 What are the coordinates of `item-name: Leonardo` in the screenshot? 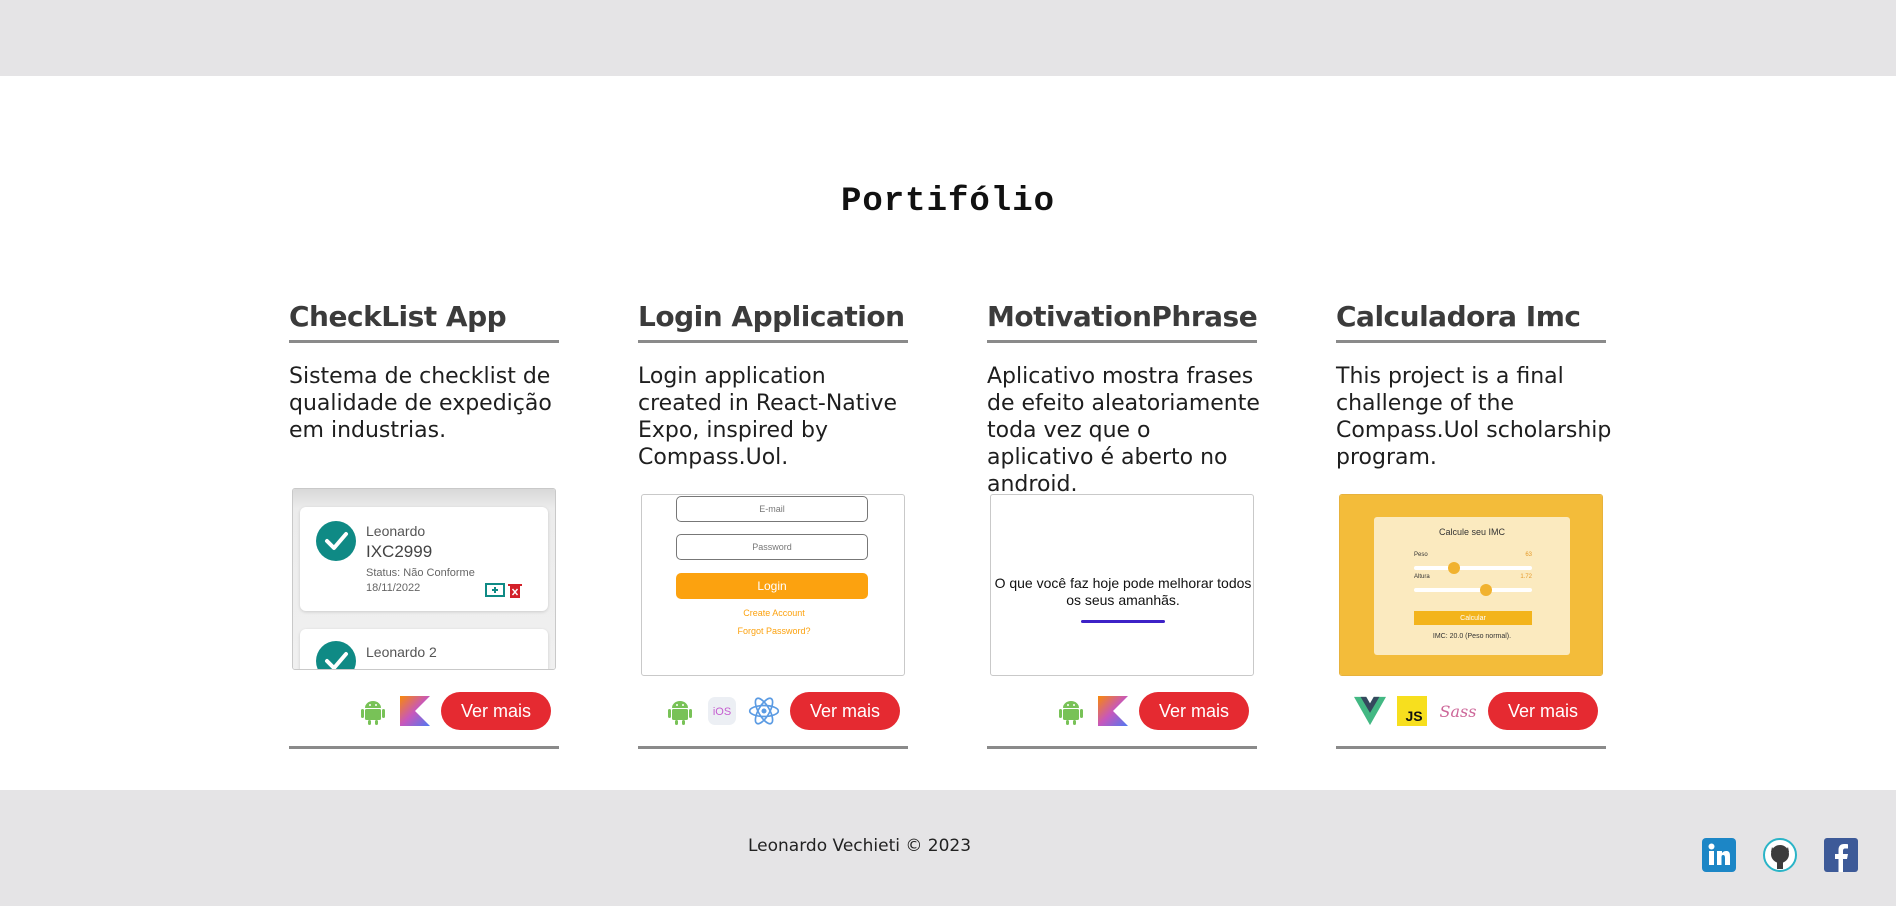 It's located at (396, 531).